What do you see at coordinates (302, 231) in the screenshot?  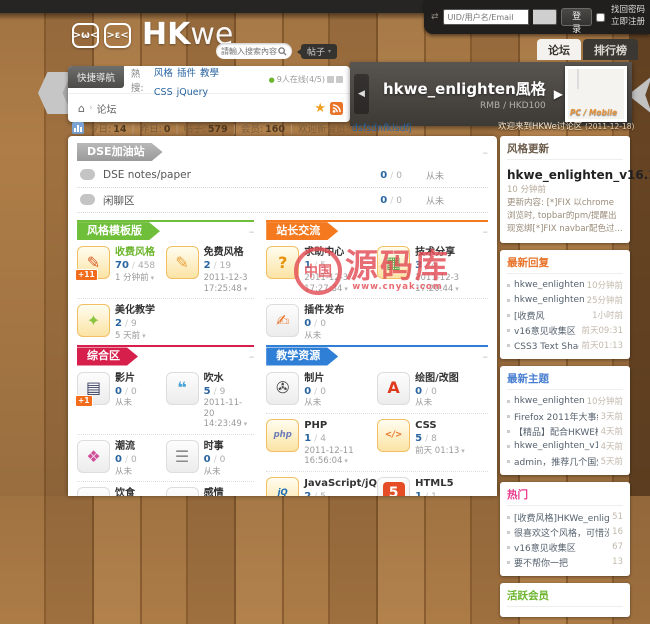 I see `category-title: 站长交流` at bounding box center [302, 231].